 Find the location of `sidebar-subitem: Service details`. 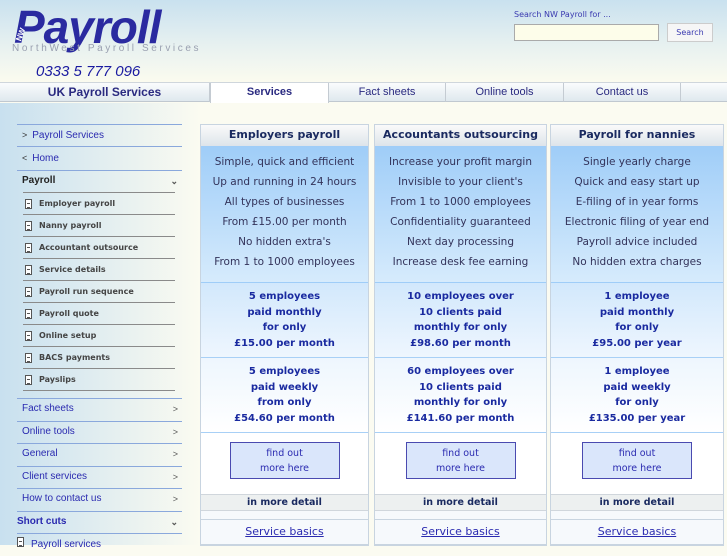

sidebar-subitem: Service details is located at coordinates (99, 269).